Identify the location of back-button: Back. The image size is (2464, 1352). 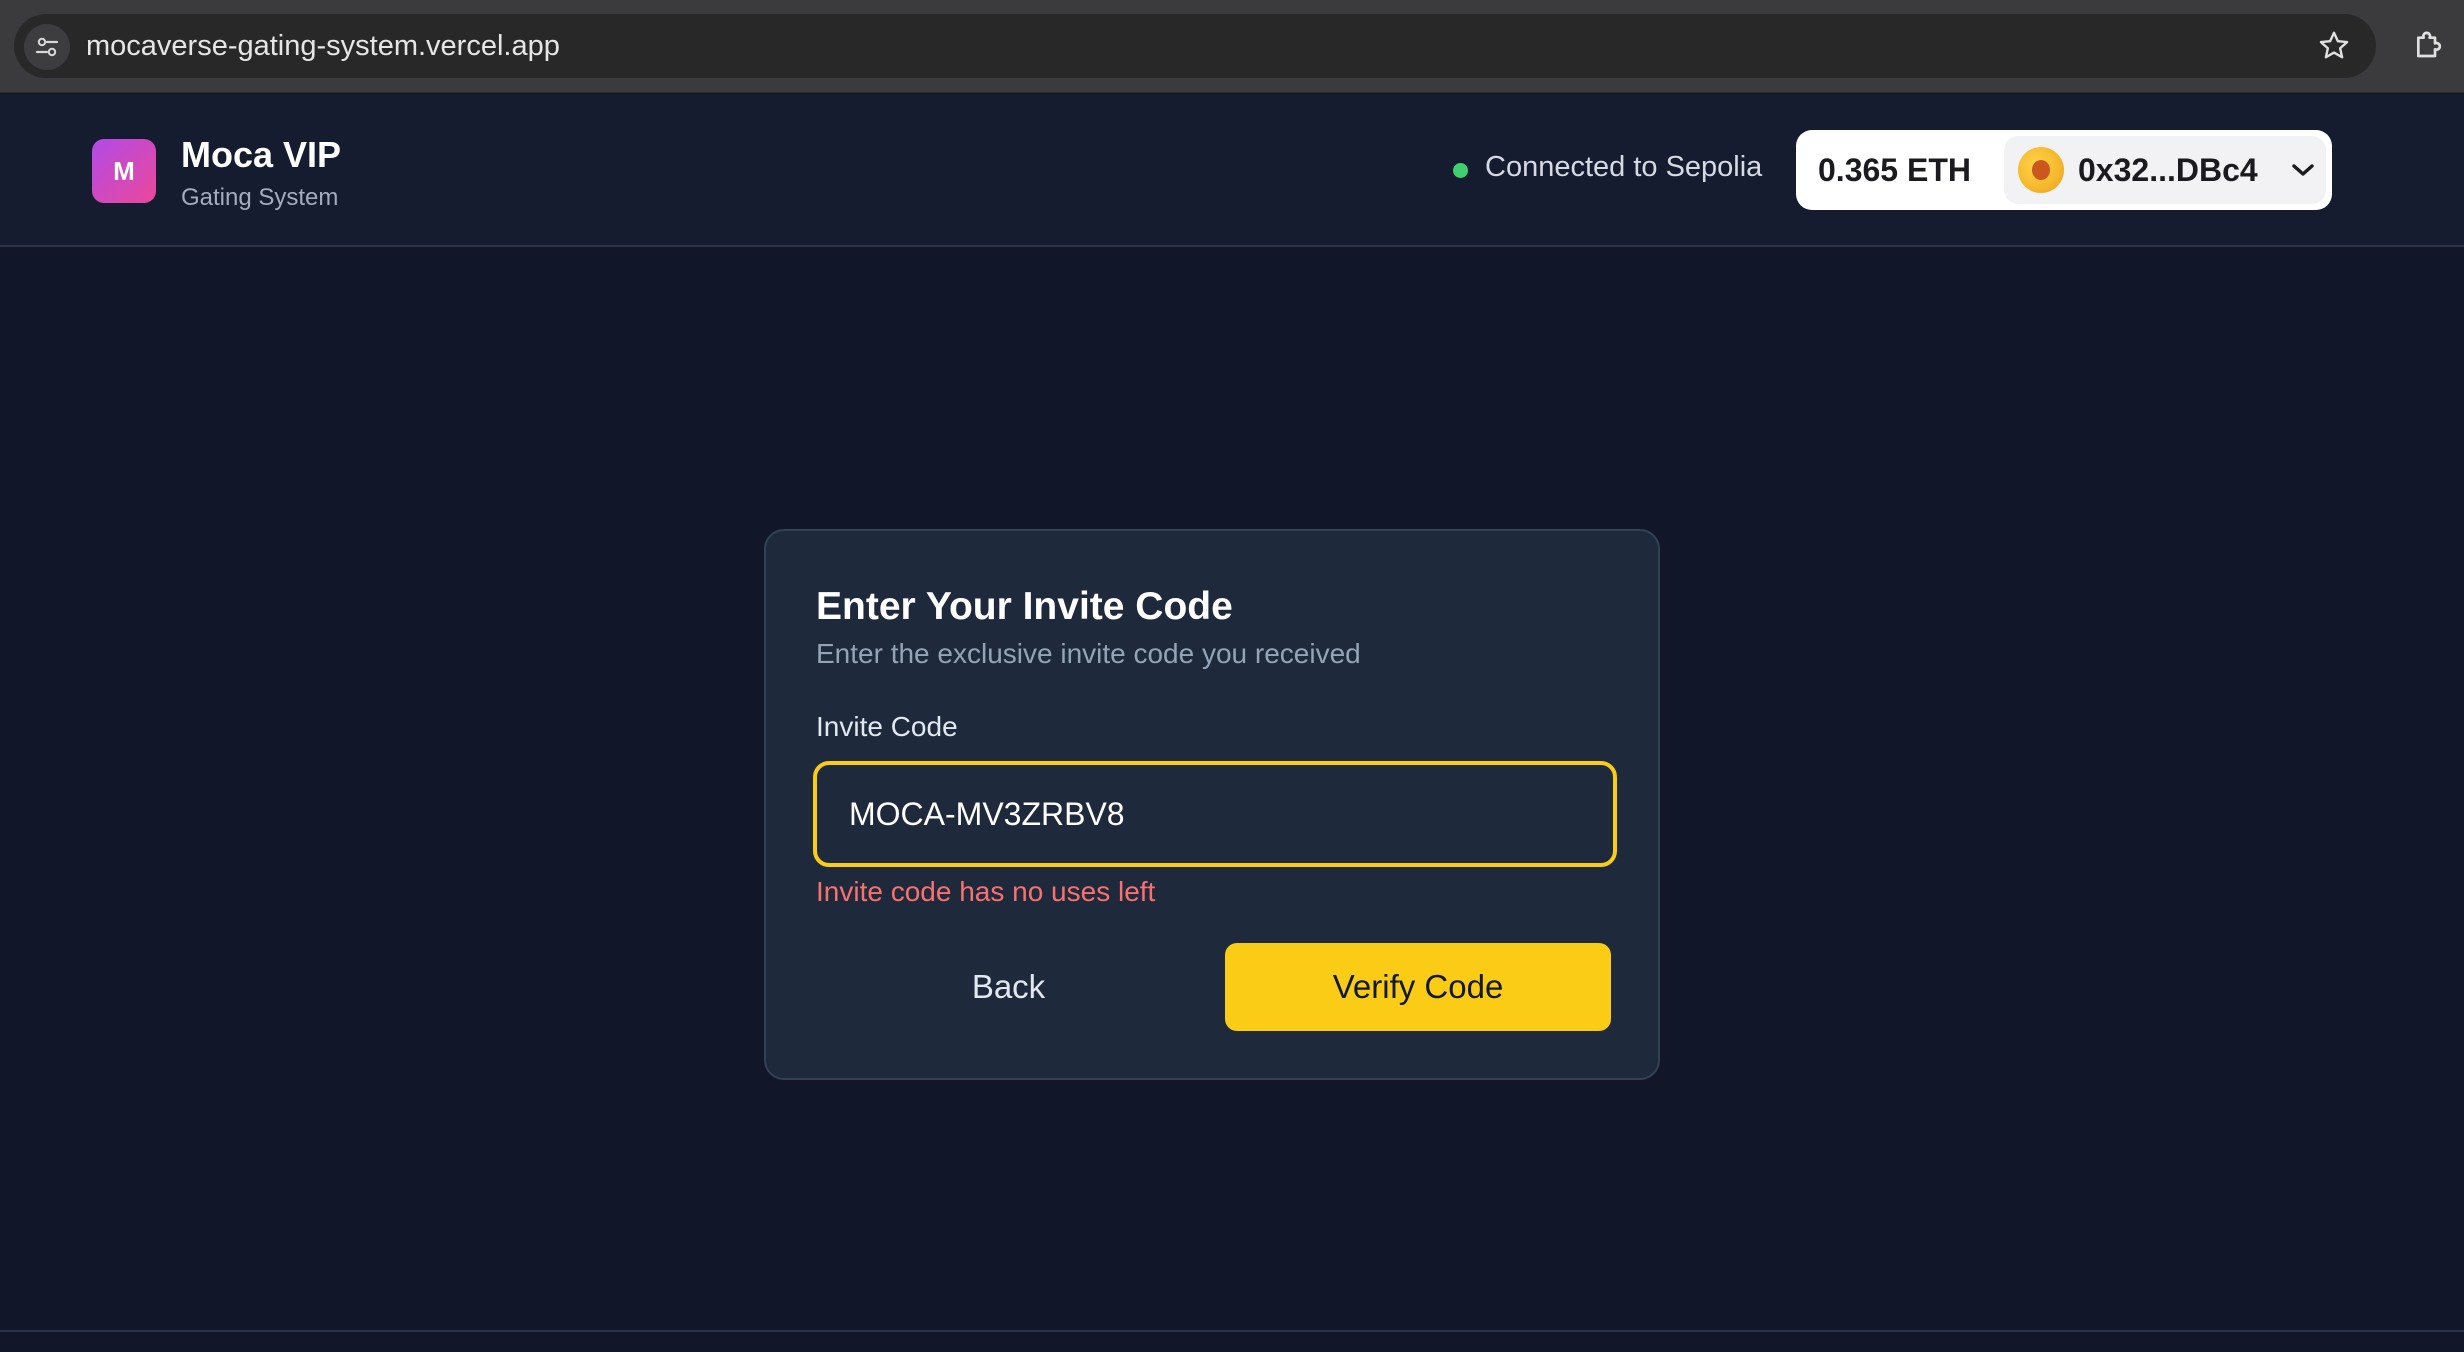
(1008, 987).